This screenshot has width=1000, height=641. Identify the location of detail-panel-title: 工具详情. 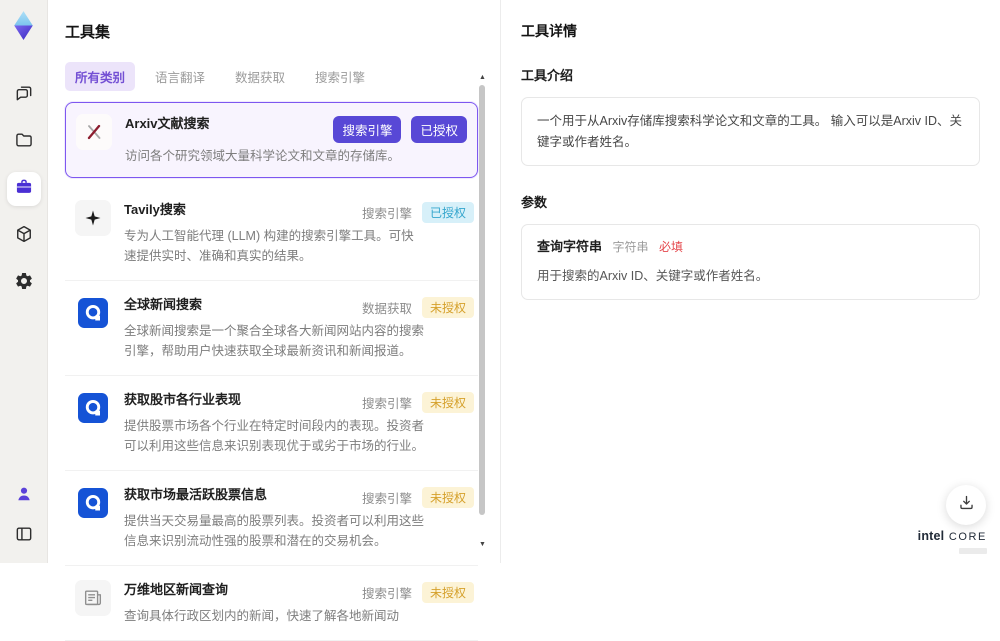
(549, 31).